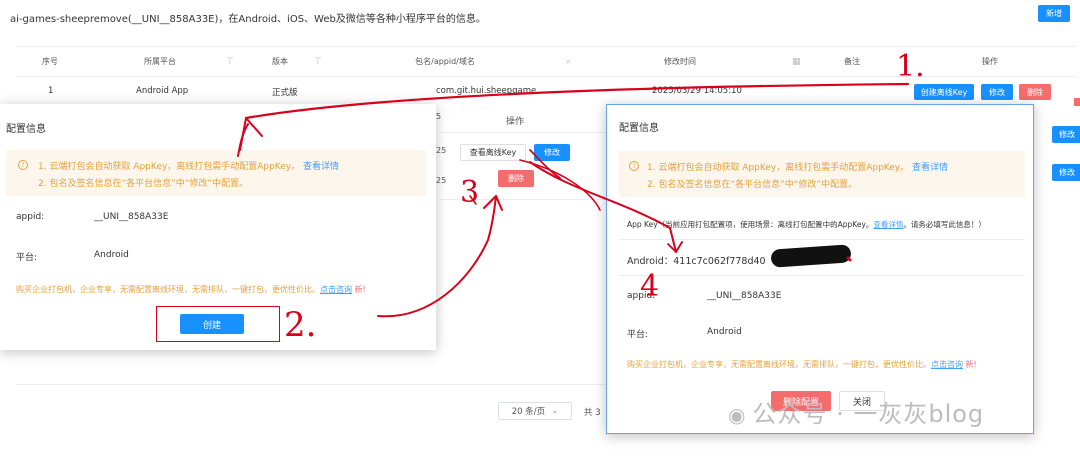 This screenshot has width=1080, height=456. What do you see at coordinates (910, 66) in the screenshot?
I see `annotation-1: 1.` at bounding box center [910, 66].